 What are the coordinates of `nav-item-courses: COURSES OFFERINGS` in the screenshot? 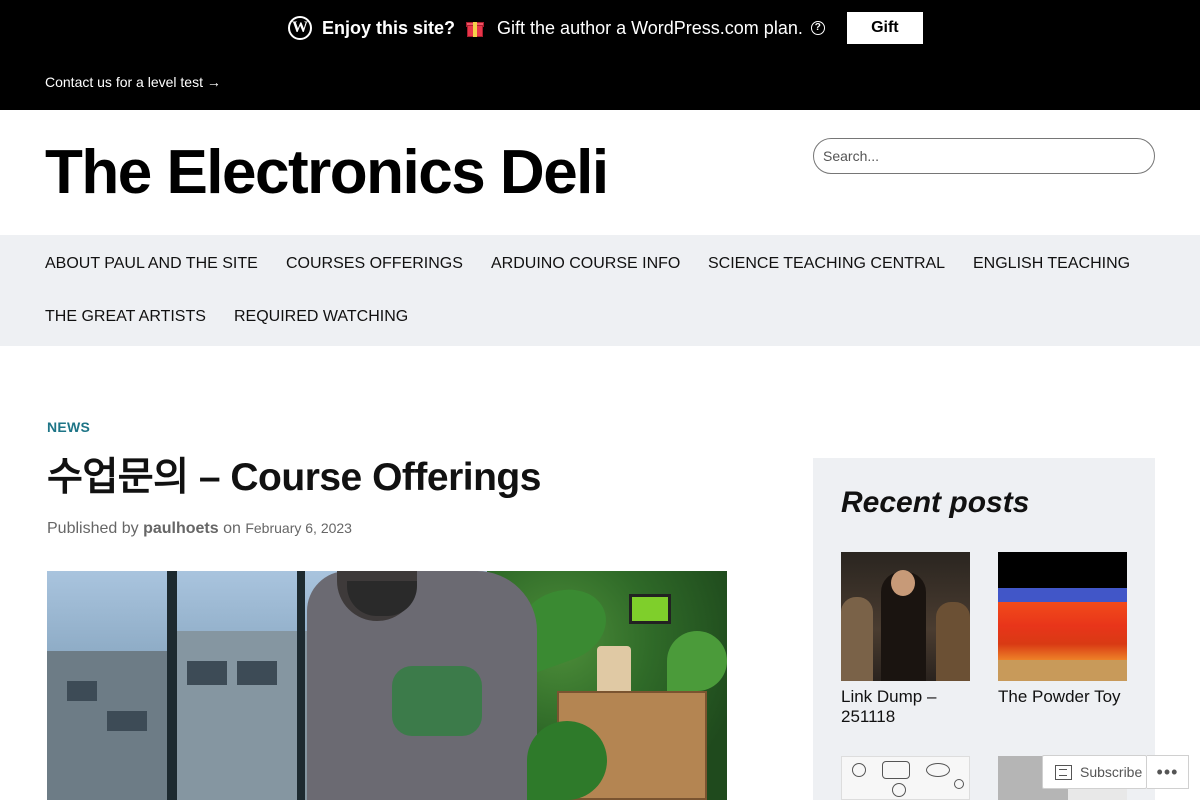 It's located at (374, 264).